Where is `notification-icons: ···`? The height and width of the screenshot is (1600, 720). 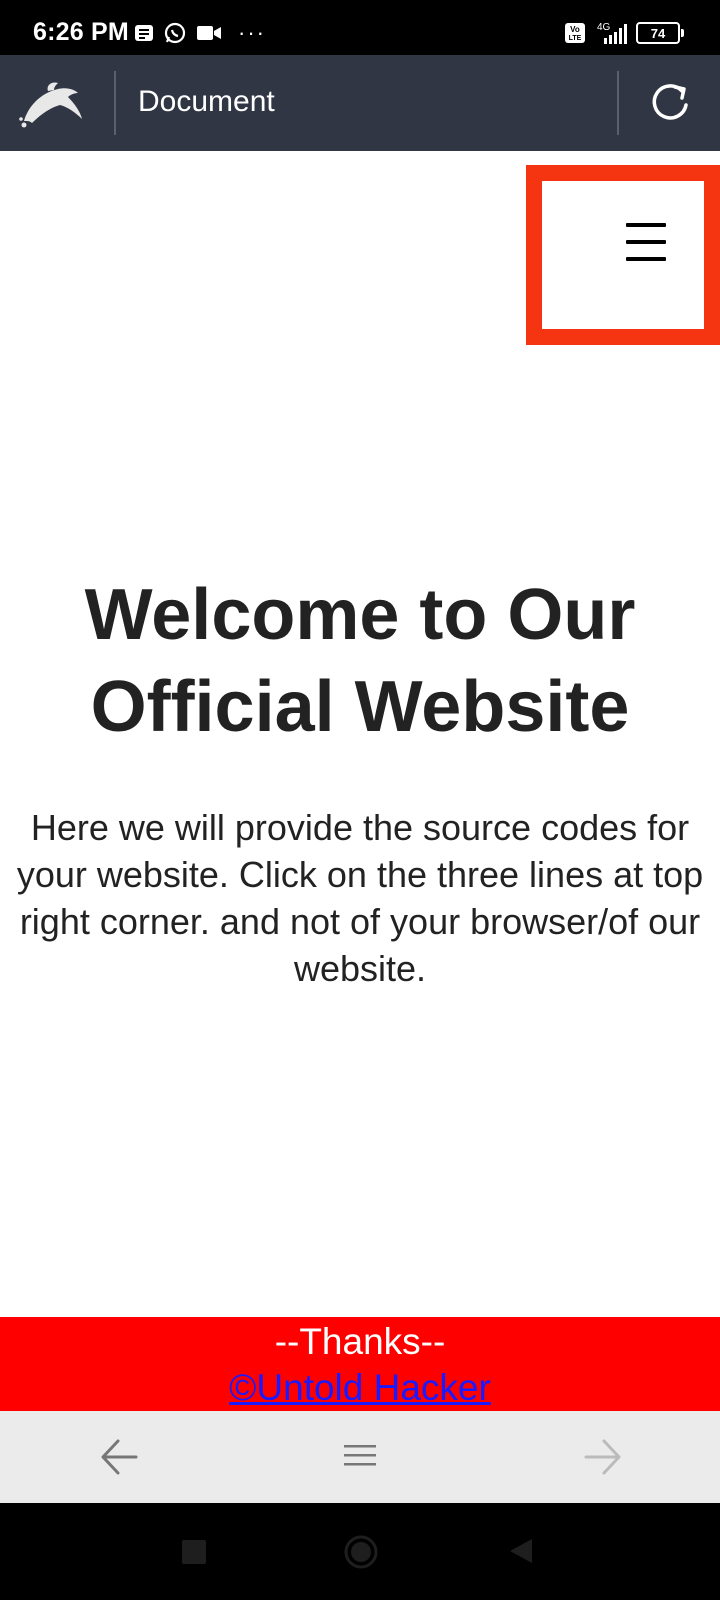
notification-icons: ··· is located at coordinates (200, 33).